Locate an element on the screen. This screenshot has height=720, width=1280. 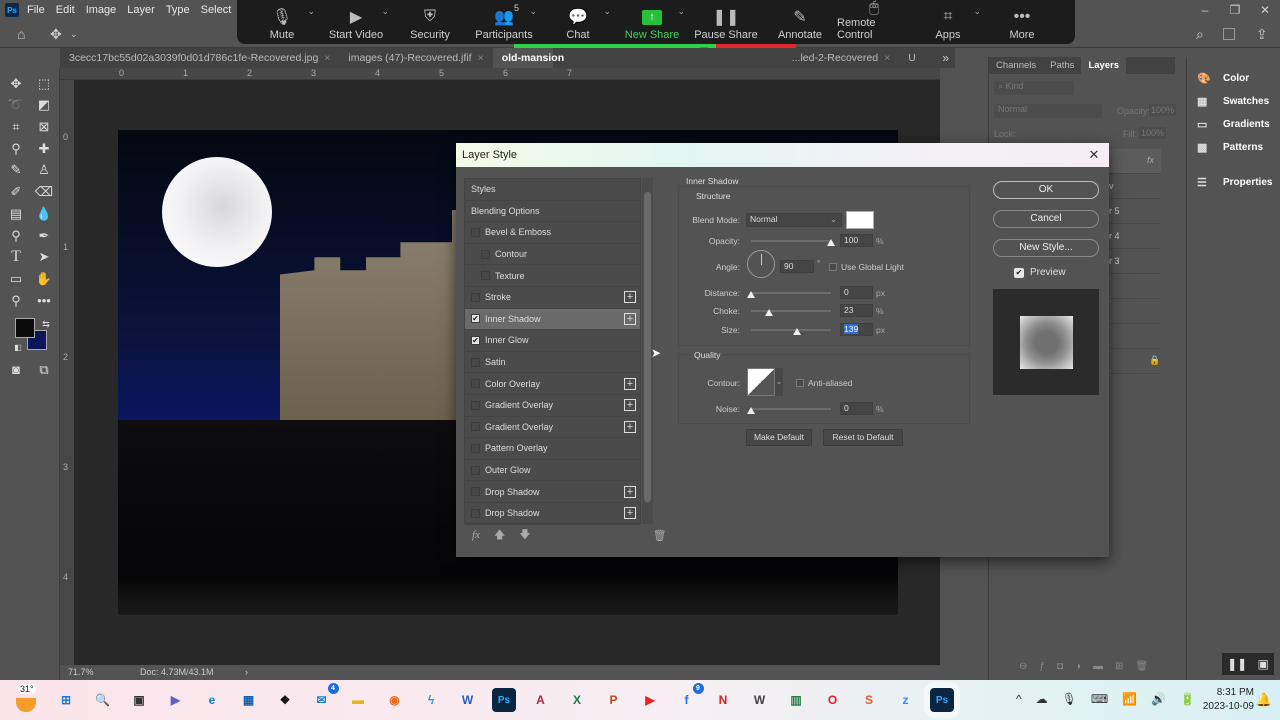
panel-swatches: ▦ Swatches is located at coordinates (1233, 101).